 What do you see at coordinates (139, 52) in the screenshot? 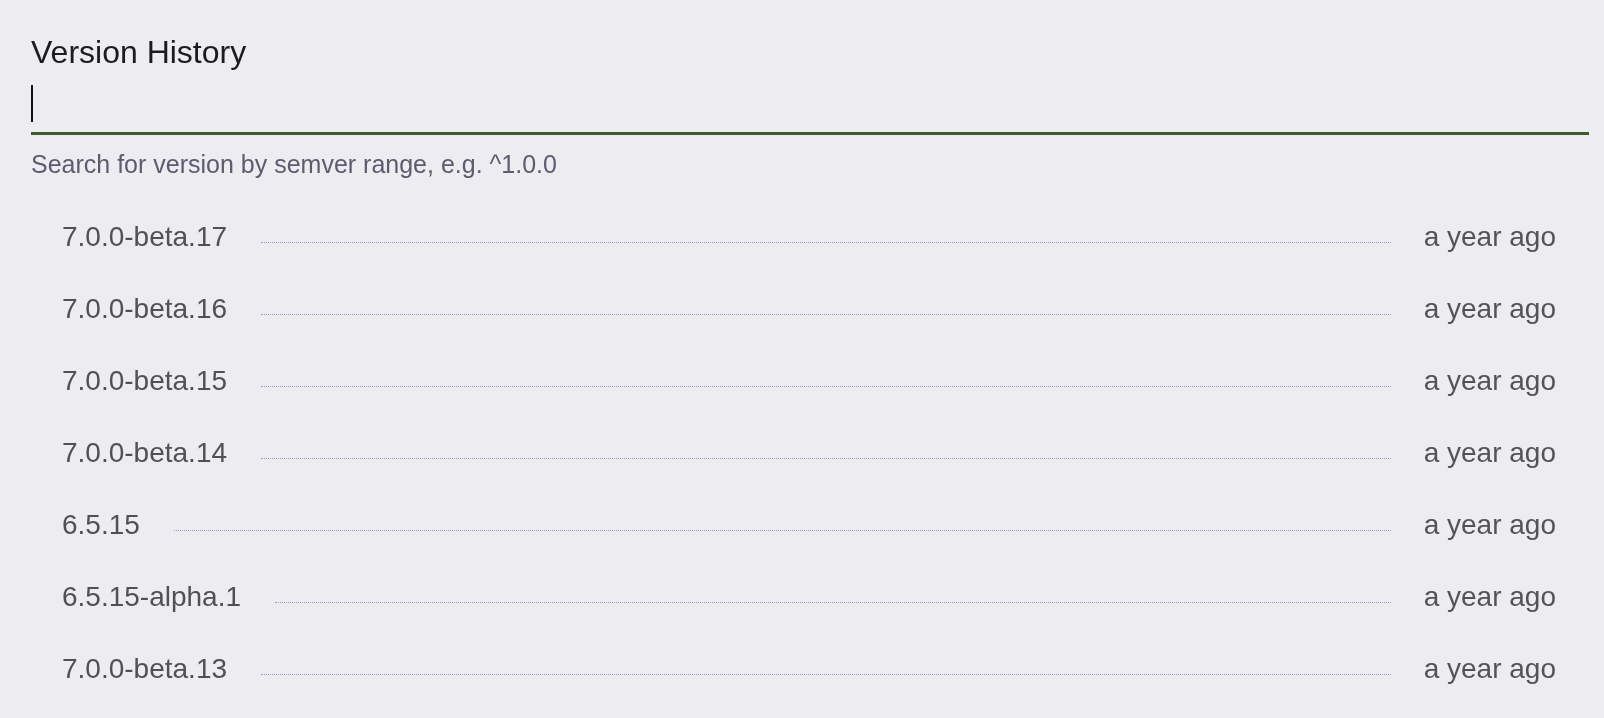
I see `page-title: Version History` at bounding box center [139, 52].